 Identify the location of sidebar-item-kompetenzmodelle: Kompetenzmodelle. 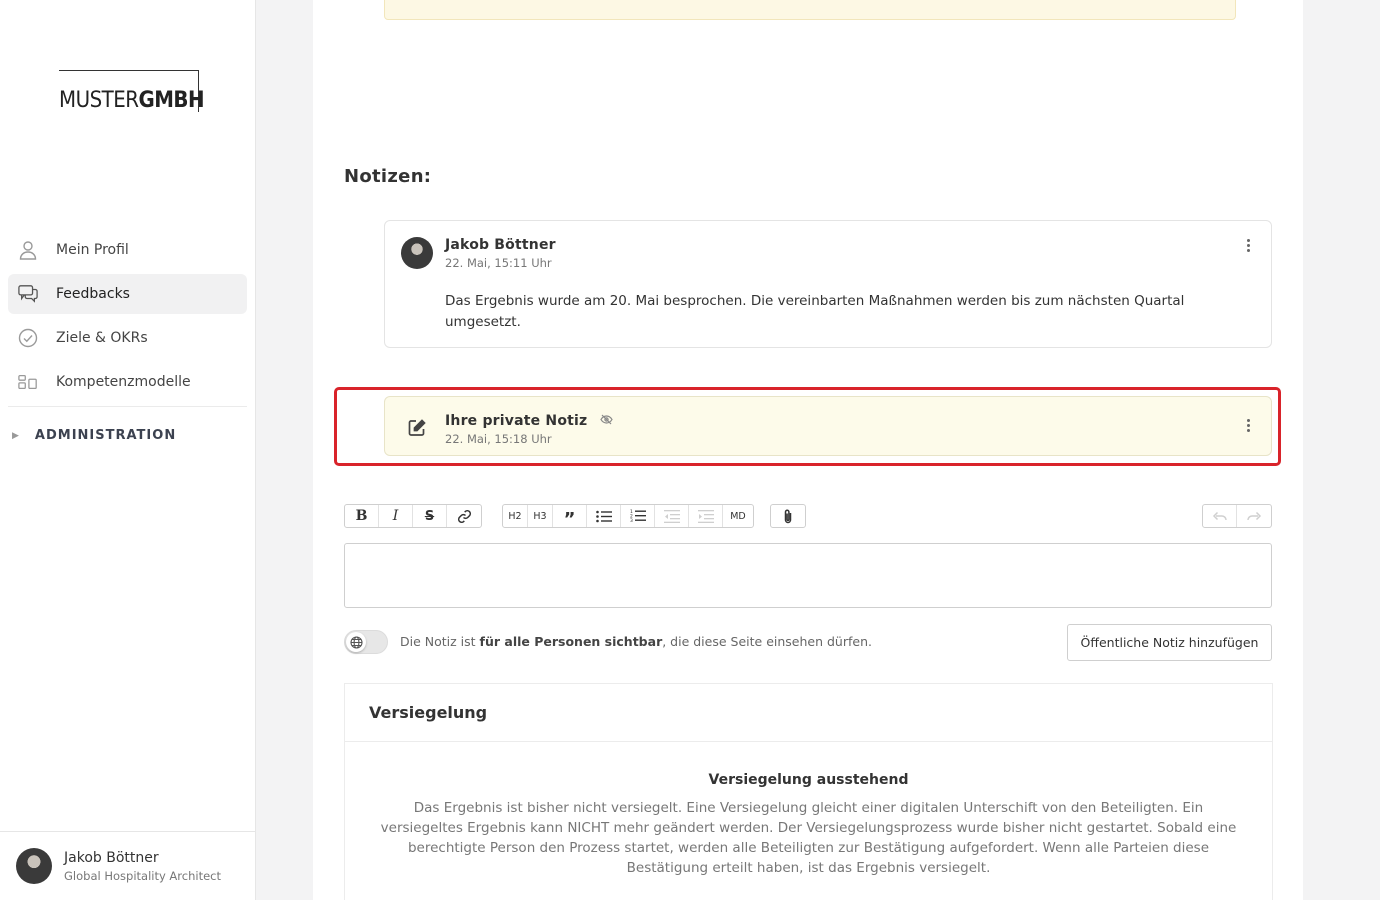
(127, 382).